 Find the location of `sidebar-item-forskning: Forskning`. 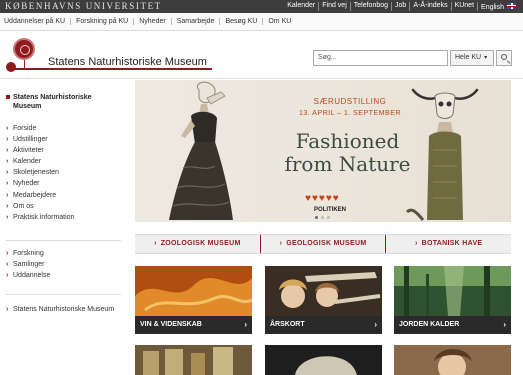

sidebar-item-forskning: Forskning is located at coordinates (66, 253).